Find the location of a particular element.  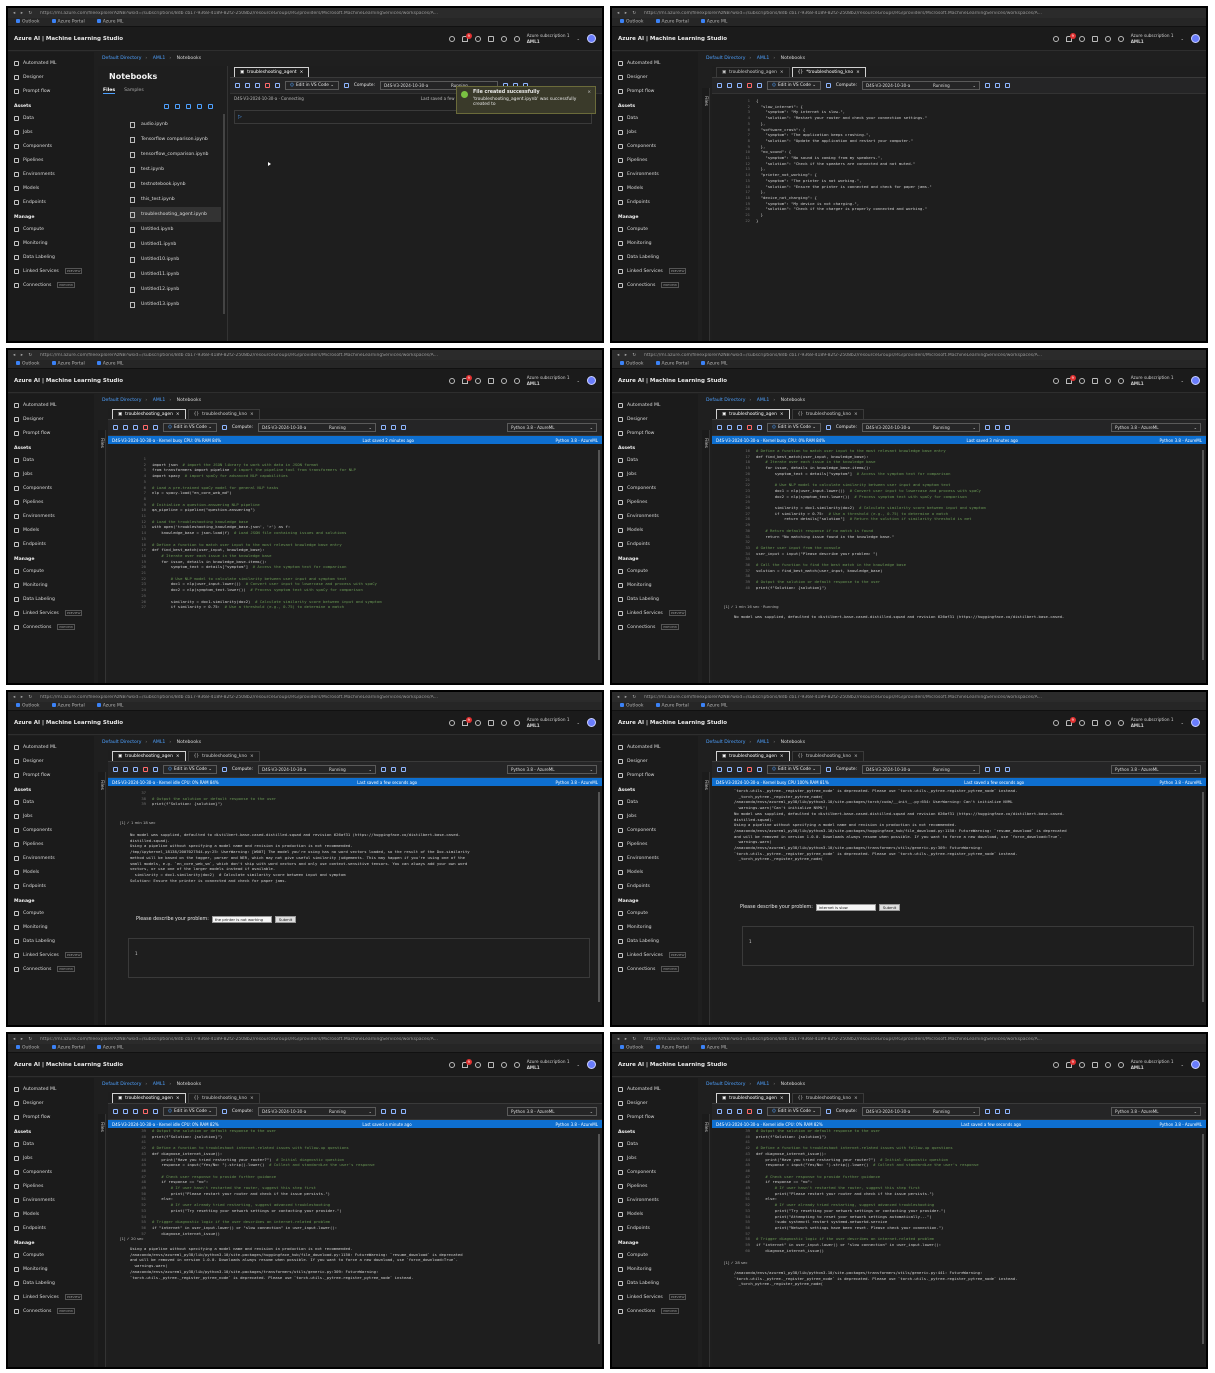

new-file-icon is located at coordinates (166, 106).